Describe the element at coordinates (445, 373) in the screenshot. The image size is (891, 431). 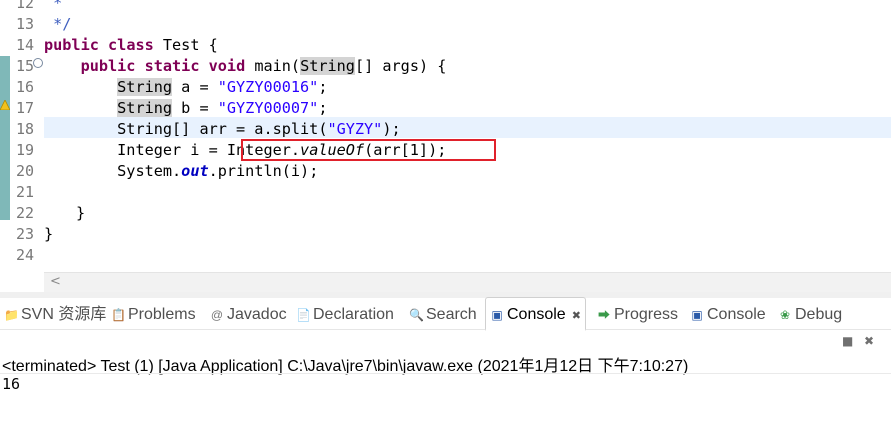
I see `console-divider` at that location.